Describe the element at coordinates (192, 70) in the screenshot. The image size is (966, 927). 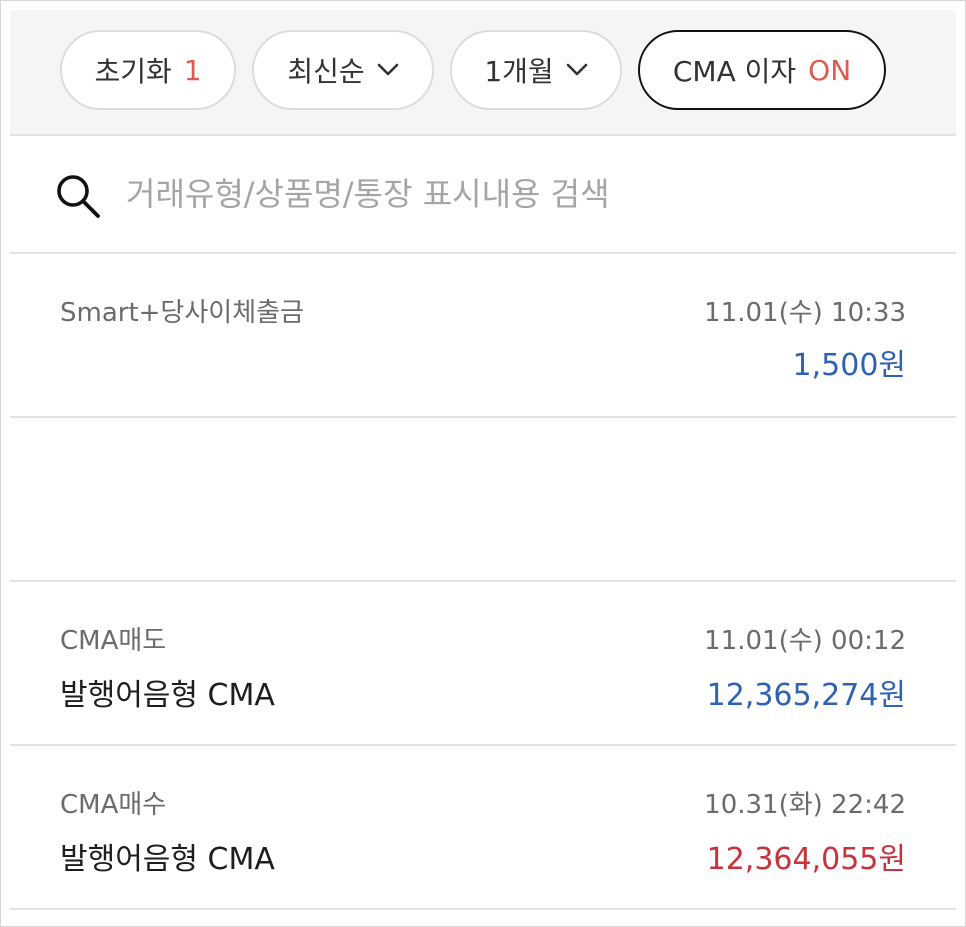
I see `reset-count-badge: 1` at that location.